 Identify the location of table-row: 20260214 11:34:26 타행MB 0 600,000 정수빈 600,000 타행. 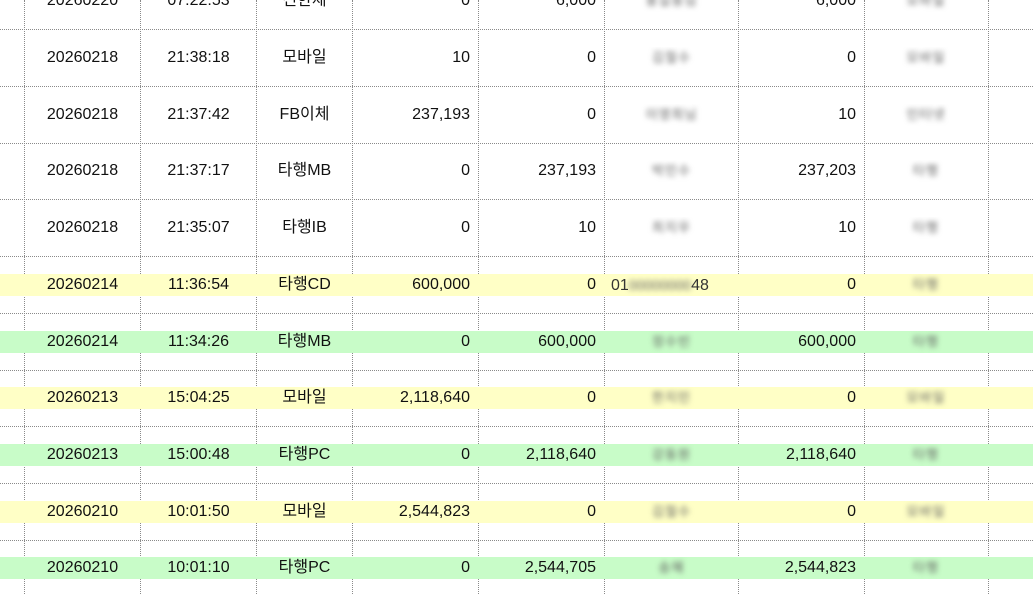
(516, 342).